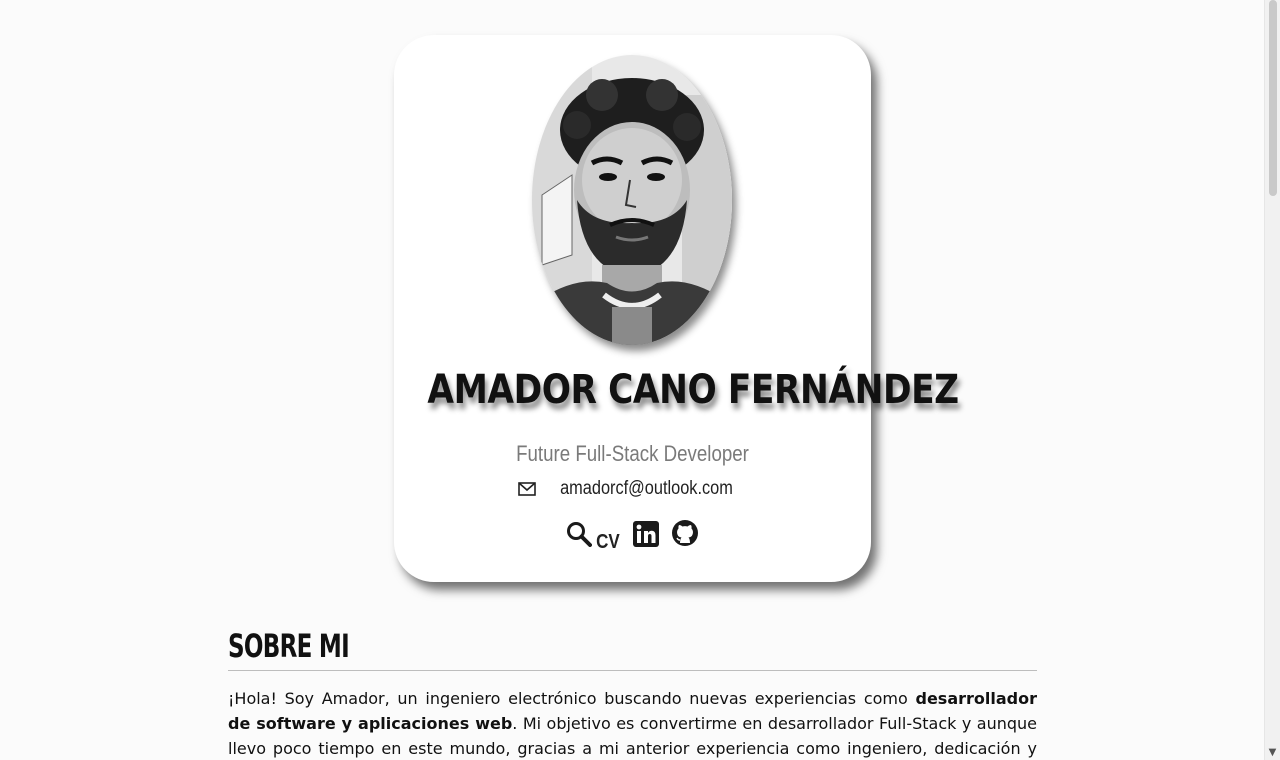 This screenshot has width=1280, height=760. Describe the element at coordinates (594, 537) in the screenshot. I see `cv-link: CV` at that location.